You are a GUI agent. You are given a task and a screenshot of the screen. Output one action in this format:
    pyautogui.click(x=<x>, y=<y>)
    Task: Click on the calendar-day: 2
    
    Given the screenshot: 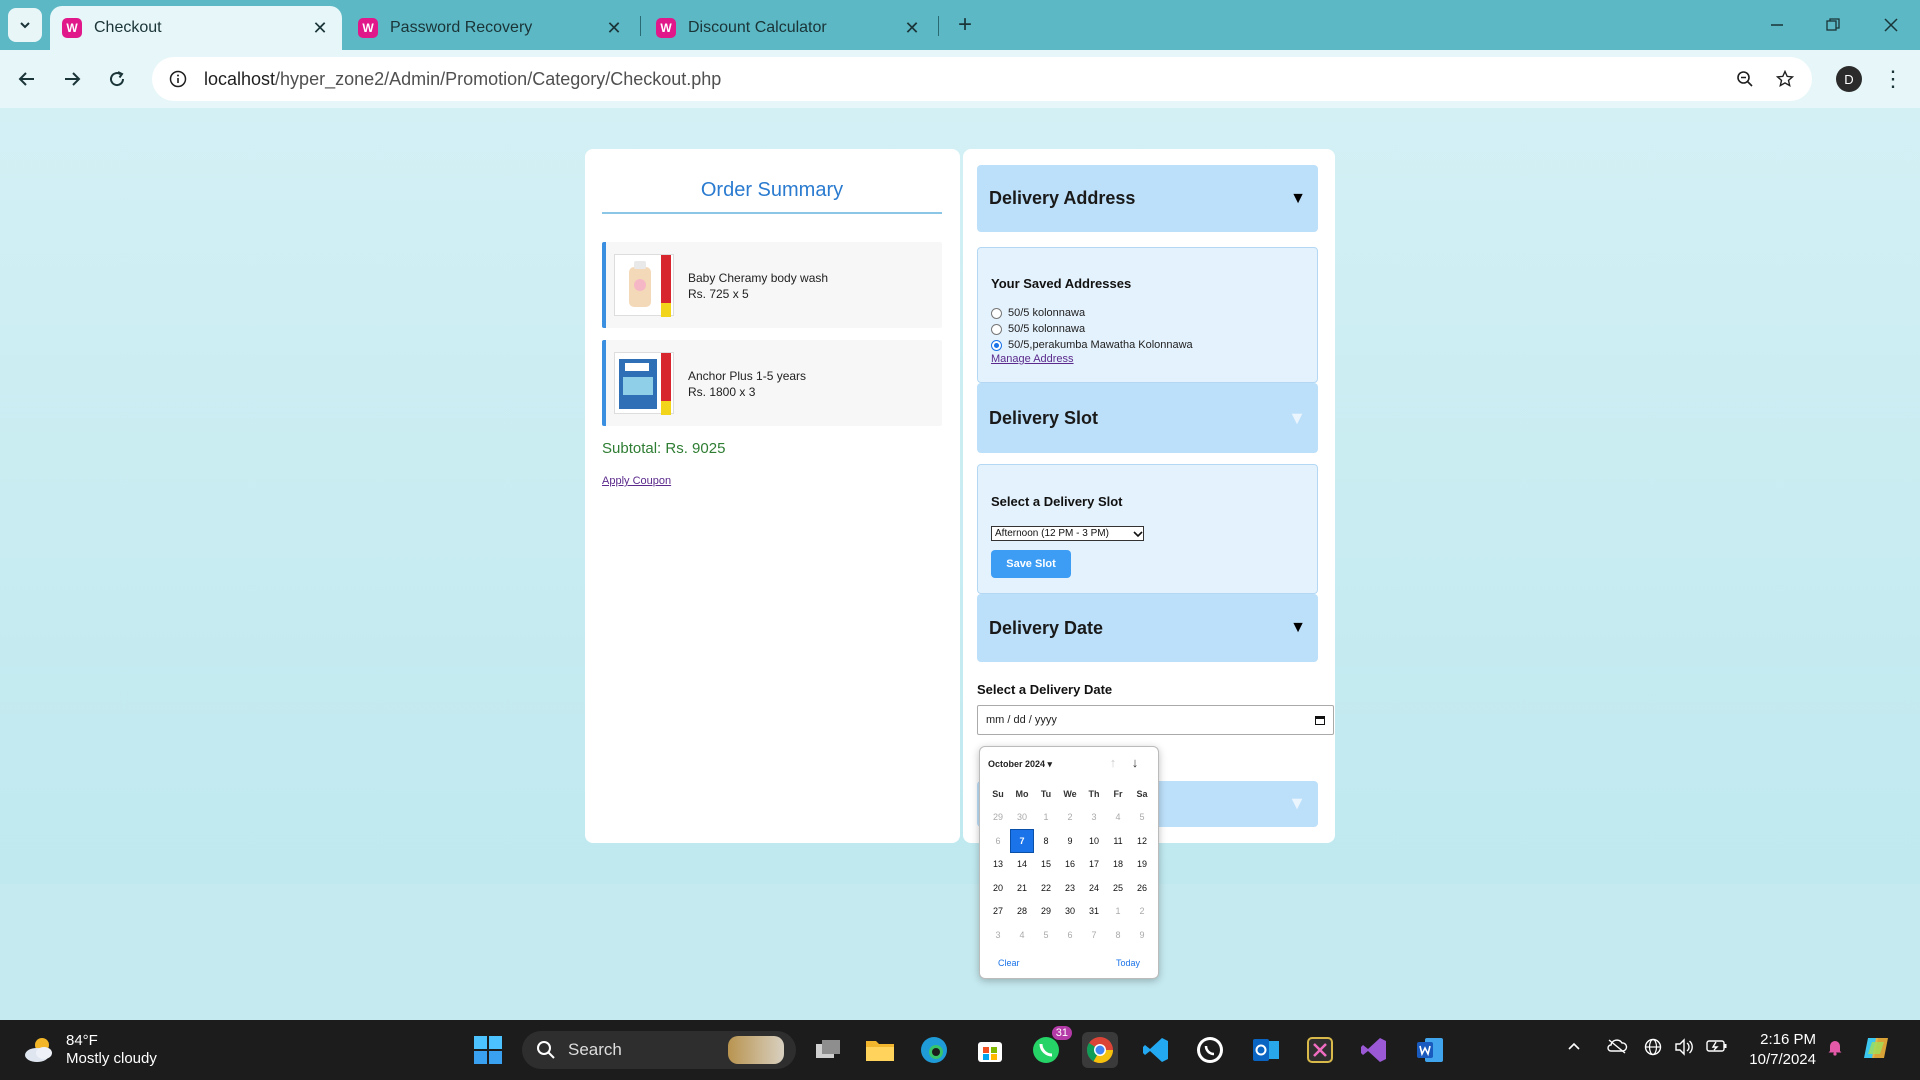 What is the action you would take?
    pyautogui.click(x=1070, y=818)
    